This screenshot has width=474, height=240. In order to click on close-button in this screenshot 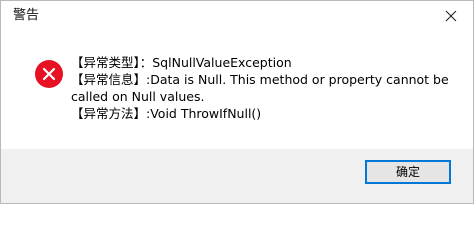, I will do `click(451, 16)`.